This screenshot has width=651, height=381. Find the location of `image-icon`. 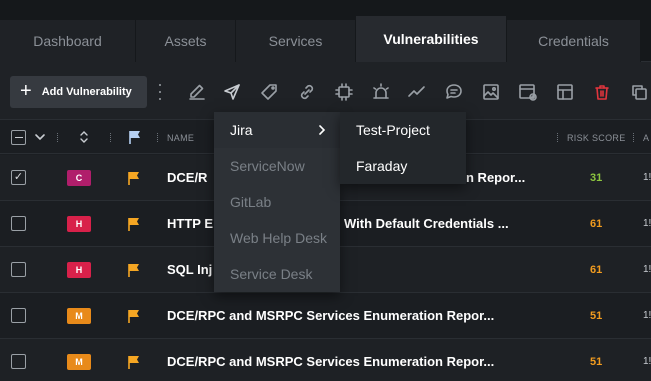

image-icon is located at coordinates (491, 92).